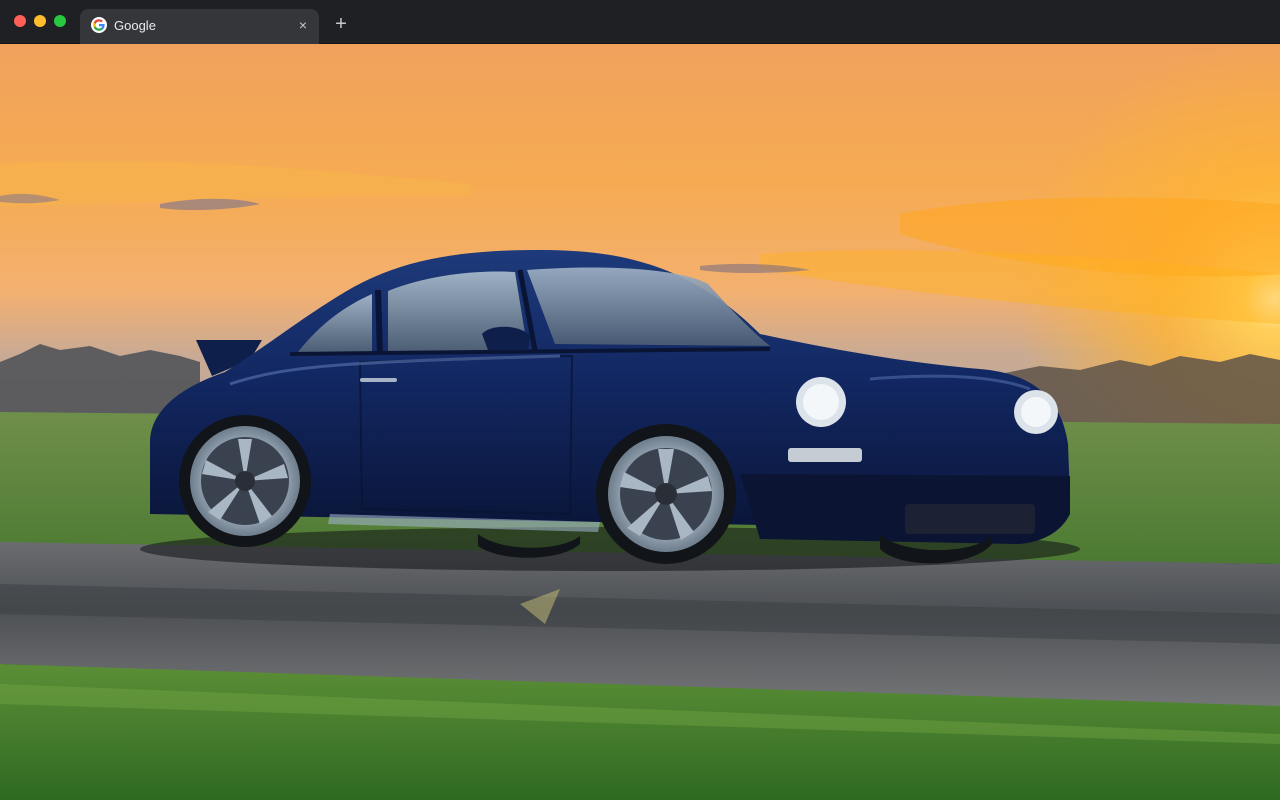 The height and width of the screenshot is (800, 1280). Describe the element at coordinates (135, 25) in the screenshot. I see `tab-title: Google` at that location.